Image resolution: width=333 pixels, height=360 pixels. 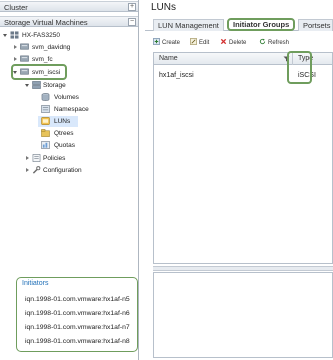 What do you see at coordinates (45, 121) in the screenshot?
I see `lun-icon` at bounding box center [45, 121].